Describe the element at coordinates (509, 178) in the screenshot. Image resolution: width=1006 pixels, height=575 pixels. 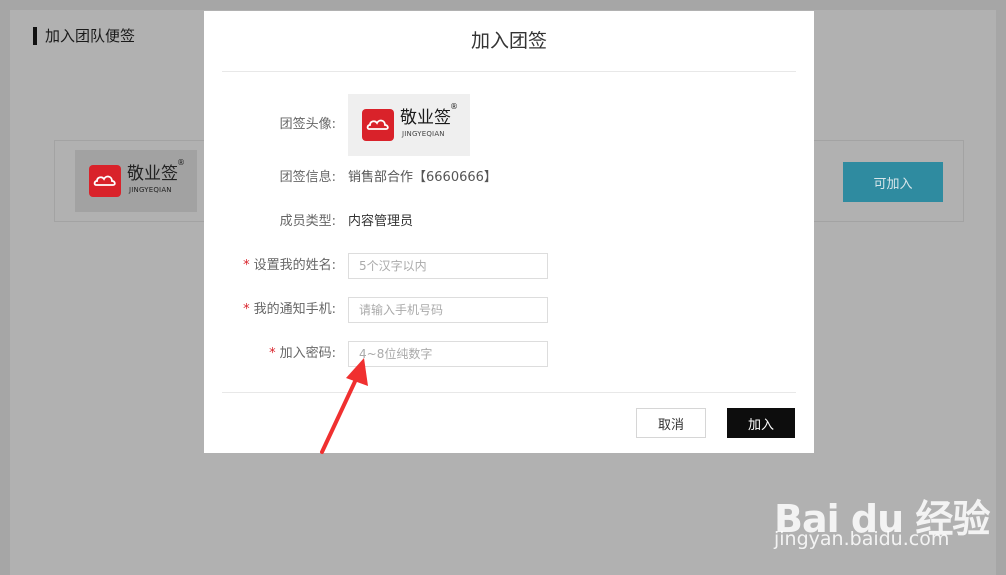
I see `info-row: 团签信息: 销售部合作【6660666】` at that location.